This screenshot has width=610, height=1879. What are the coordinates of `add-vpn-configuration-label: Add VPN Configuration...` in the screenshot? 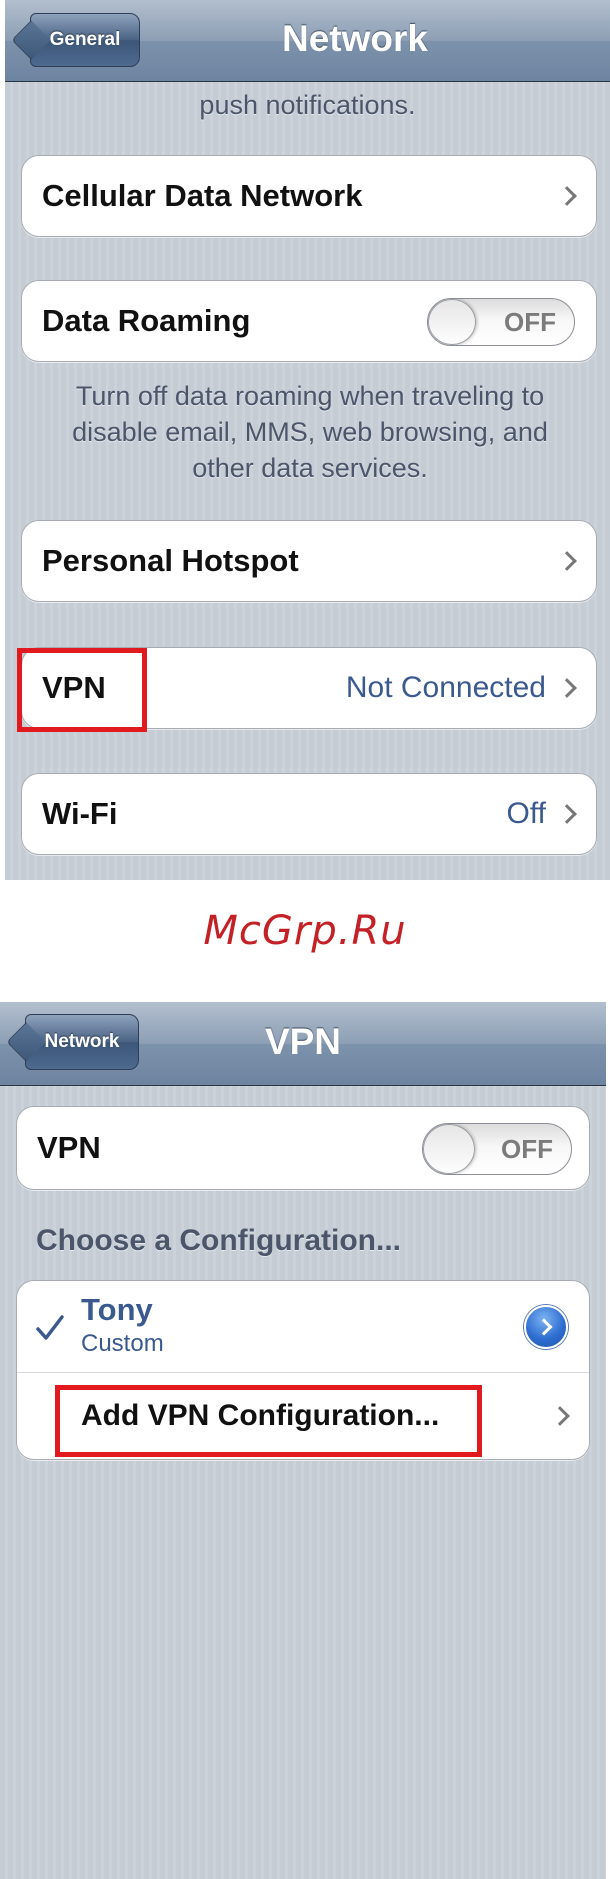 It's located at (260, 1415).